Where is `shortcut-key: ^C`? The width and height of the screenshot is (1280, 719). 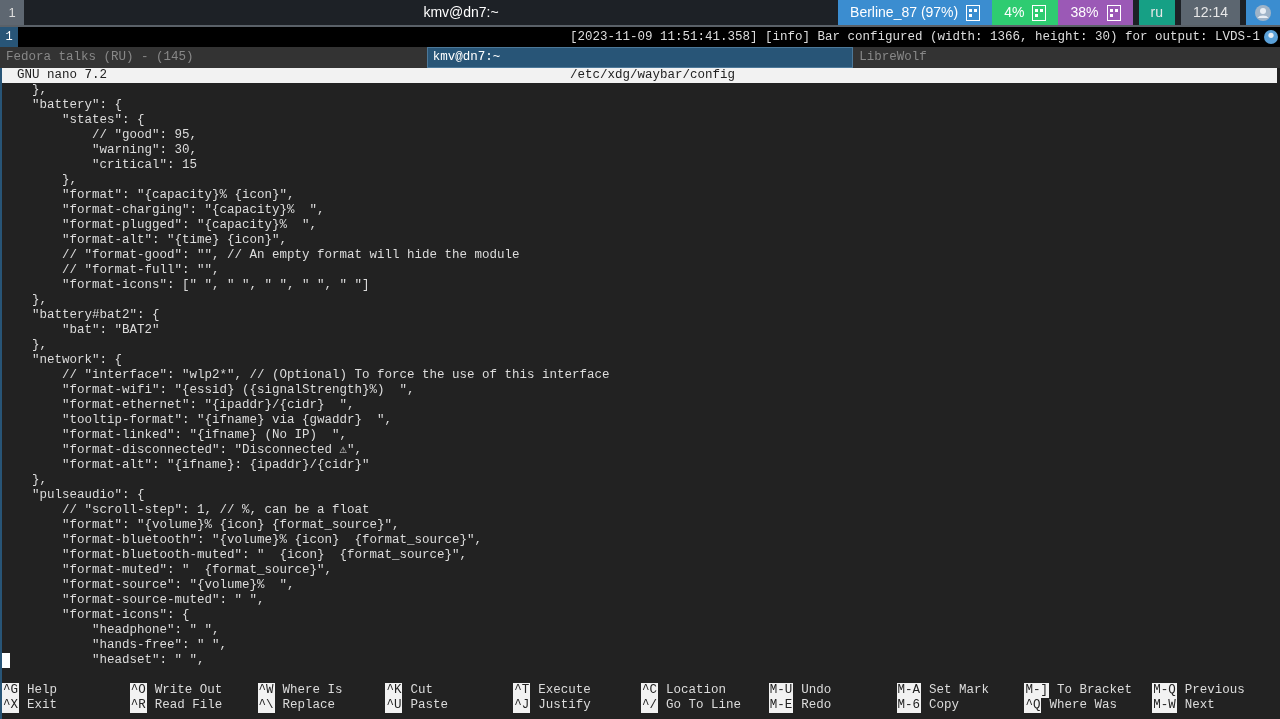 shortcut-key: ^C is located at coordinates (649, 690).